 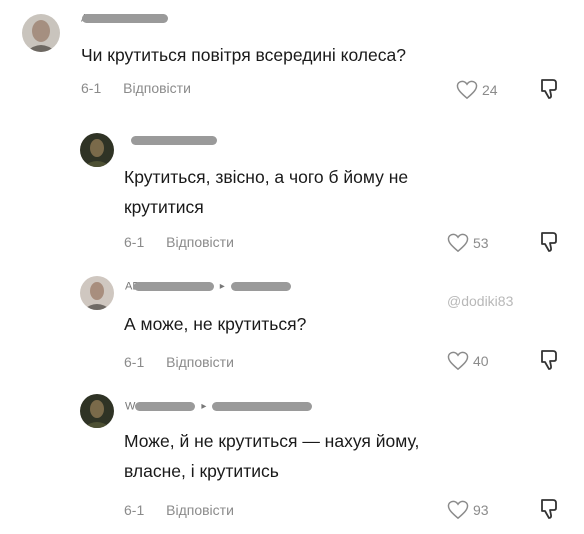 What do you see at coordinates (164, 207) in the screenshot?
I see `comment-text-line: крутитися` at bounding box center [164, 207].